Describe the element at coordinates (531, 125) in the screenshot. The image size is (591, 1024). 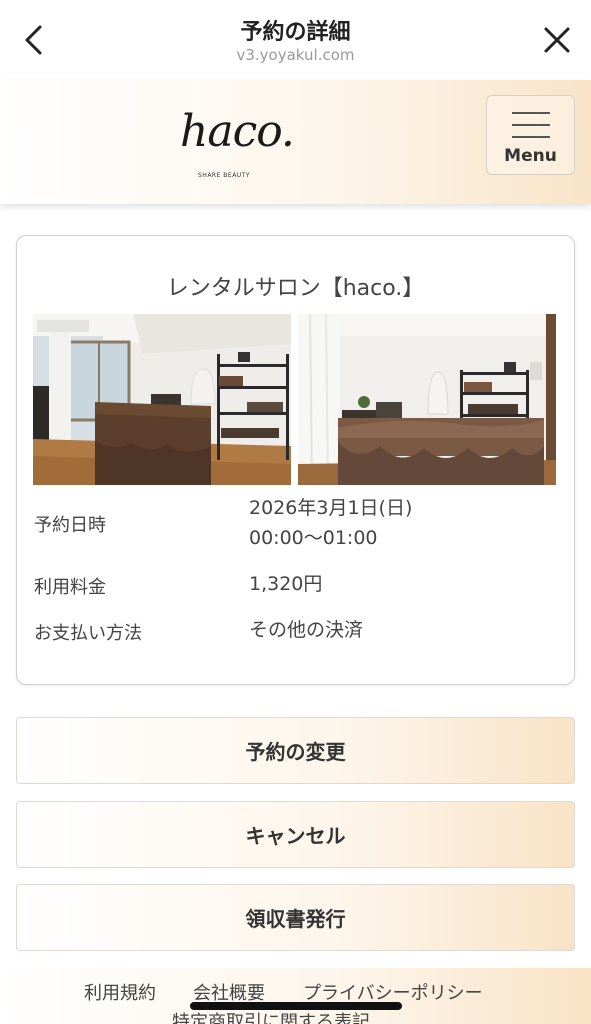
I see `hamburger-icon` at that location.